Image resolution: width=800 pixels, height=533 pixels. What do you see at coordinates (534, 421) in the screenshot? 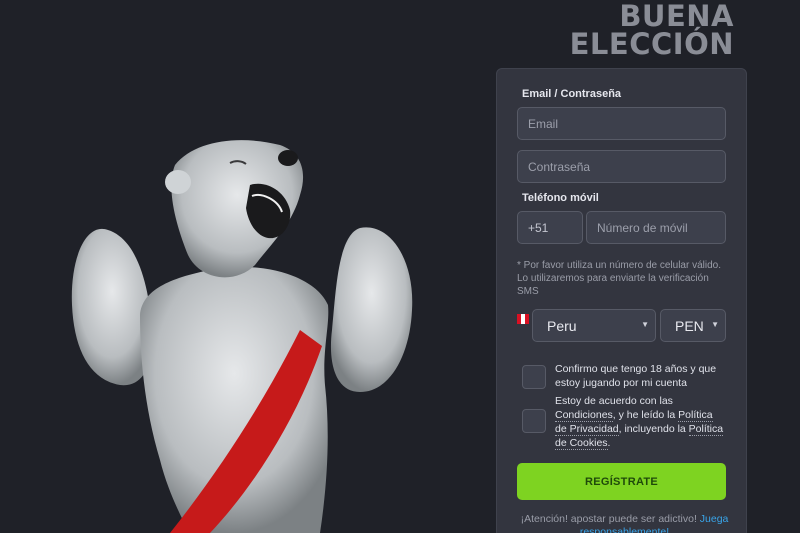
I see `terms-checkbox` at bounding box center [534, 421].